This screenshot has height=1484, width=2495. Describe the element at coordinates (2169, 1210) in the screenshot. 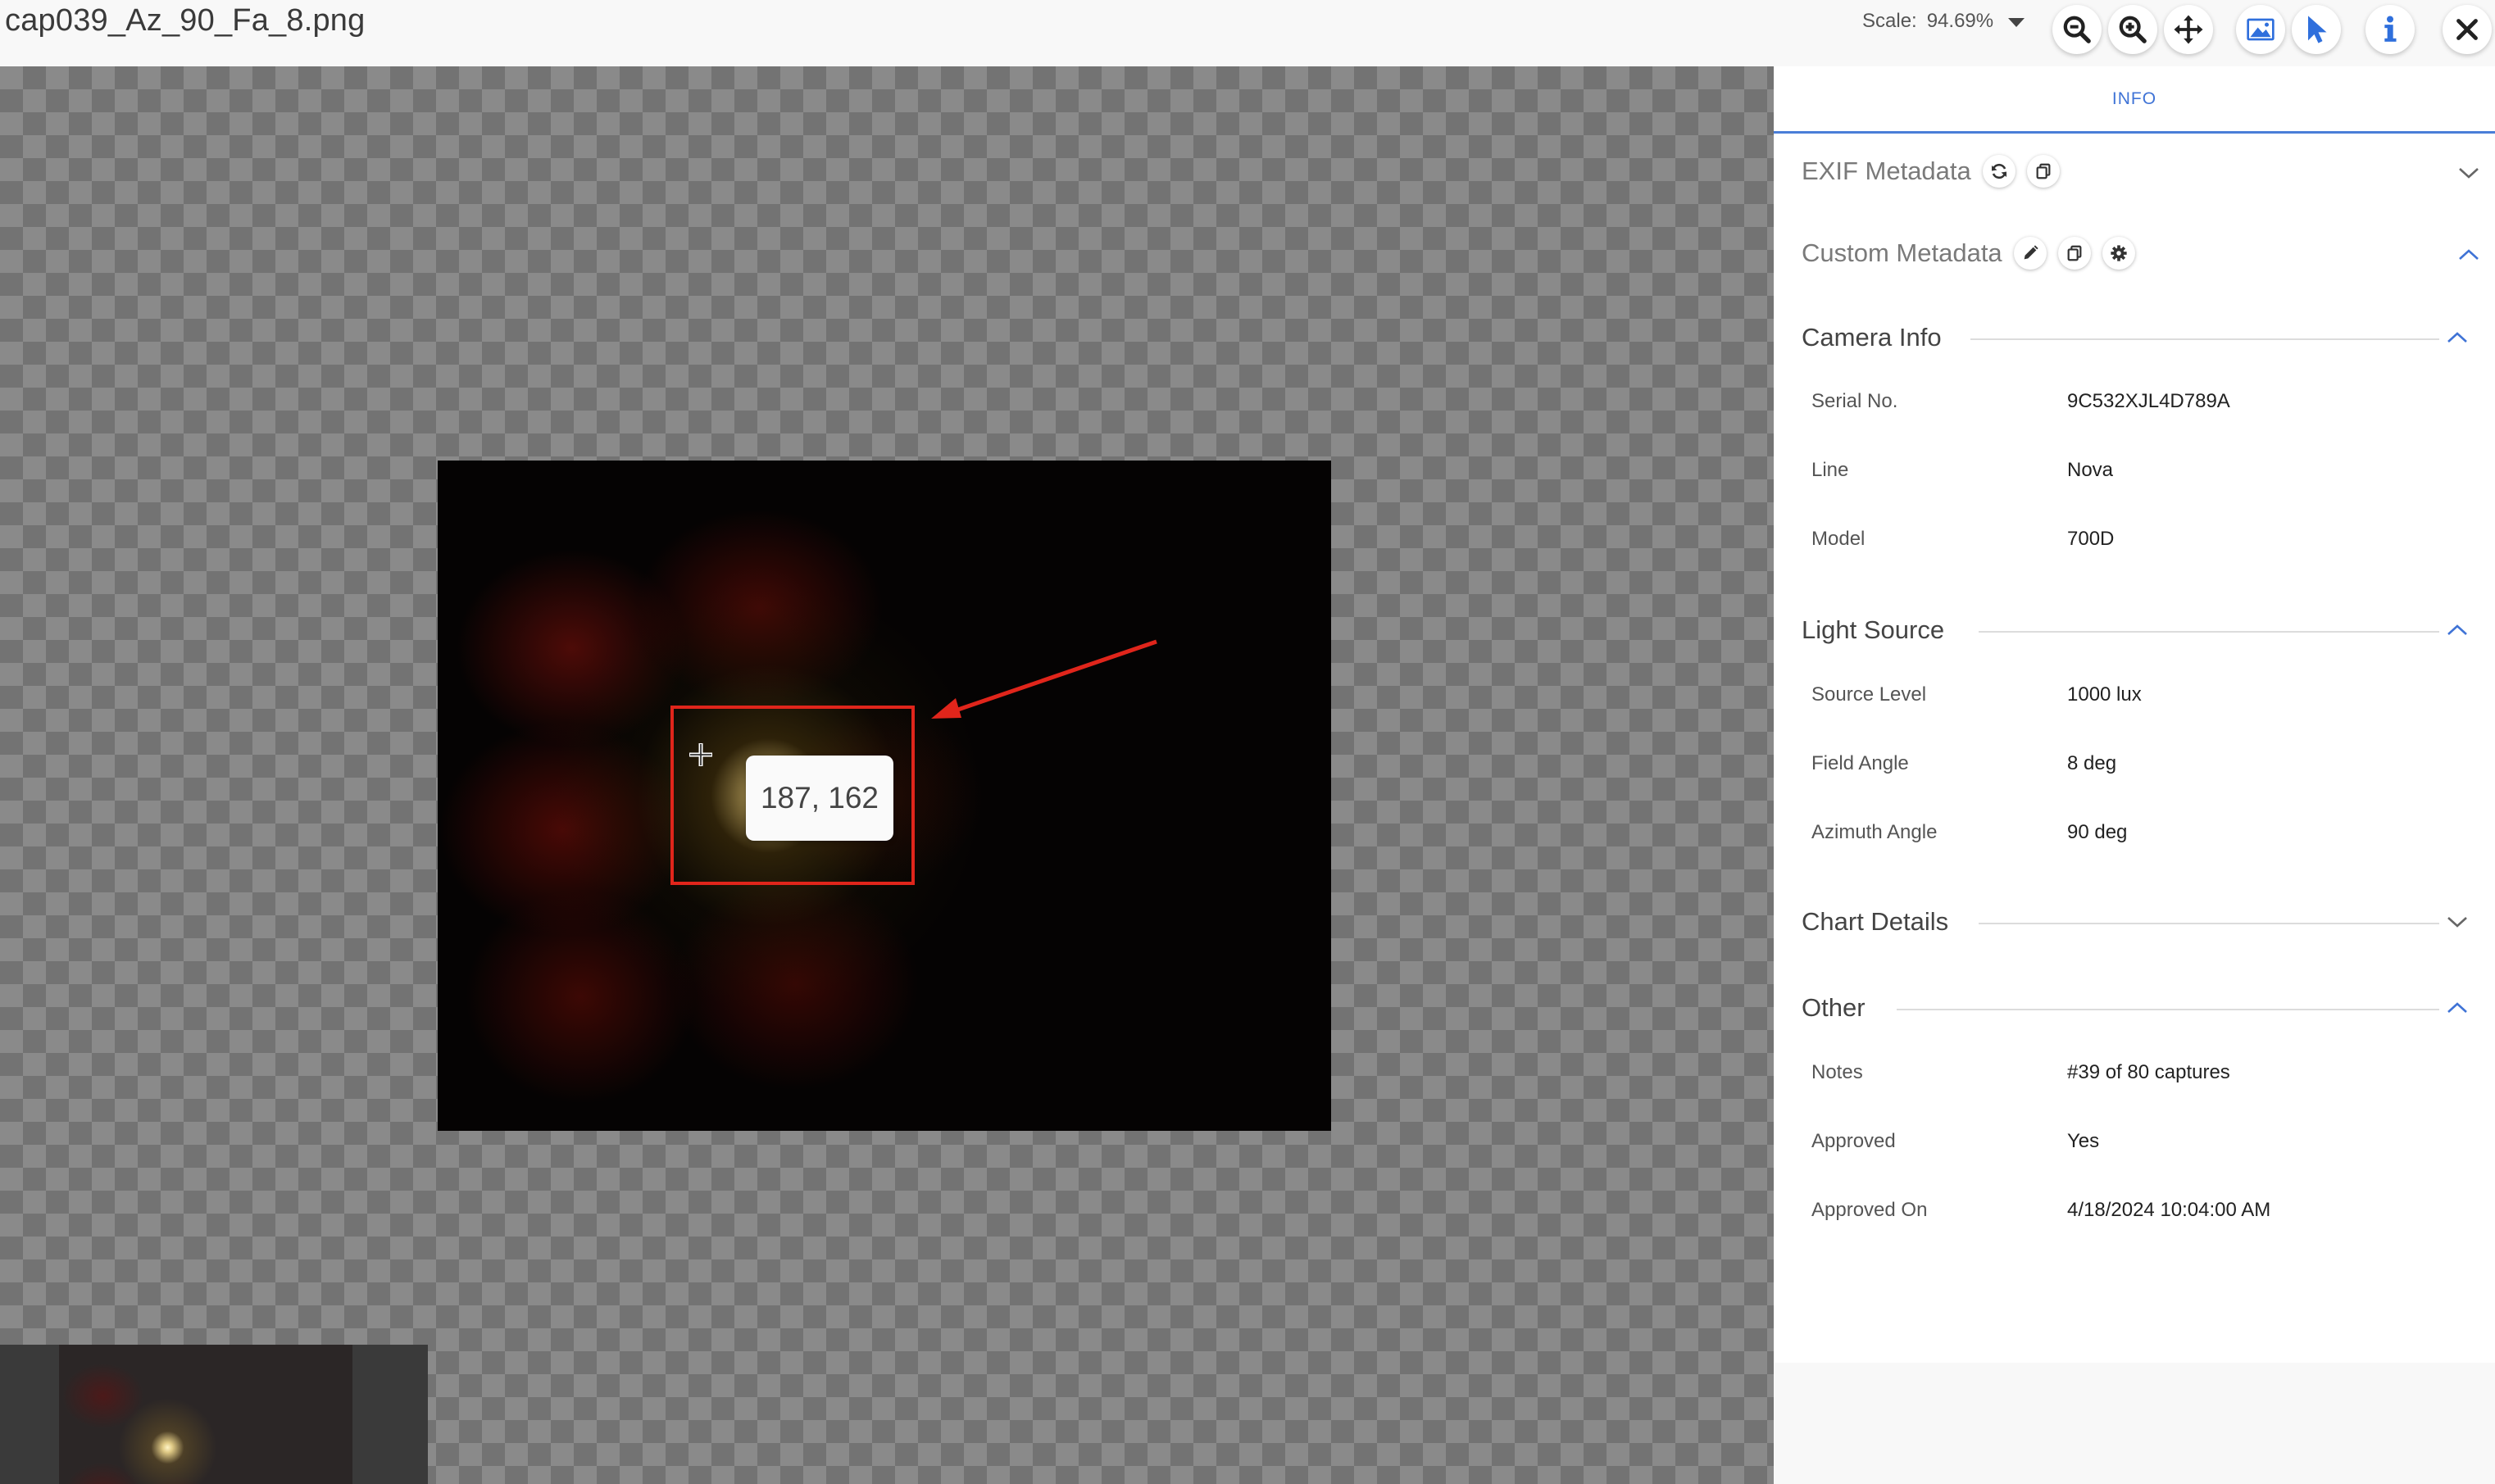

I see `field-value: 4/18/2024 10:04:00 AM` at that location.